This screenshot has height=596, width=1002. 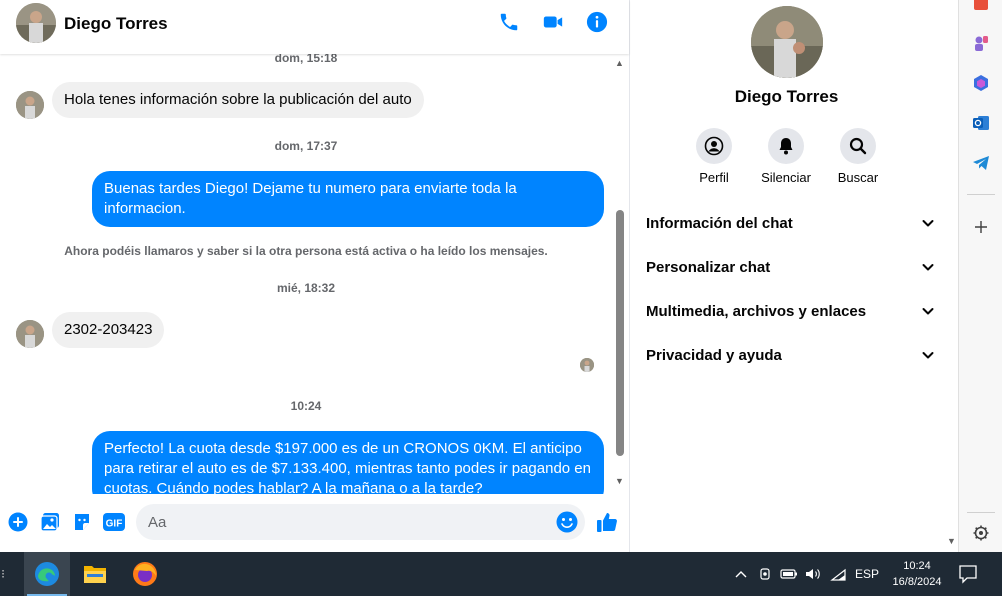 What do you see at coordinates (597, 22) in the screenshot?
I see `info-icon` at bounding box center [597, 22].